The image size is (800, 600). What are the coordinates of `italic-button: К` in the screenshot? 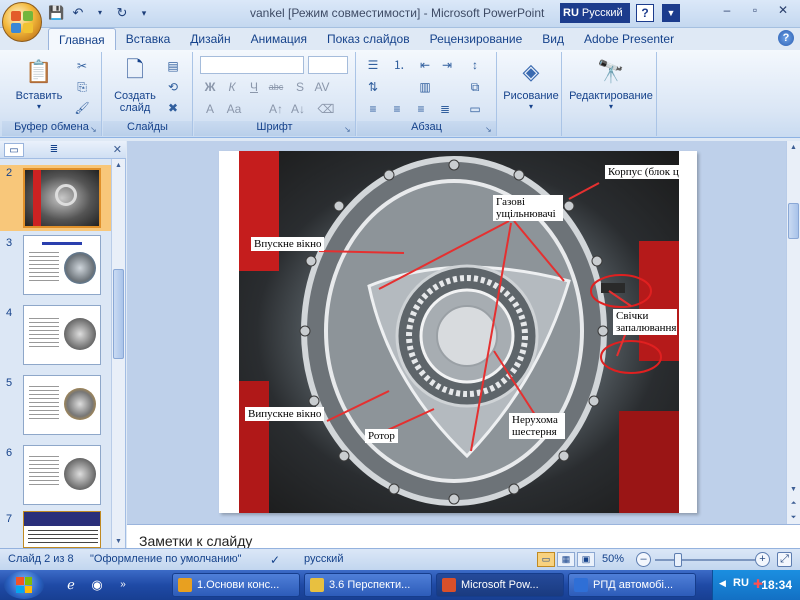 It's located at (232, 87).